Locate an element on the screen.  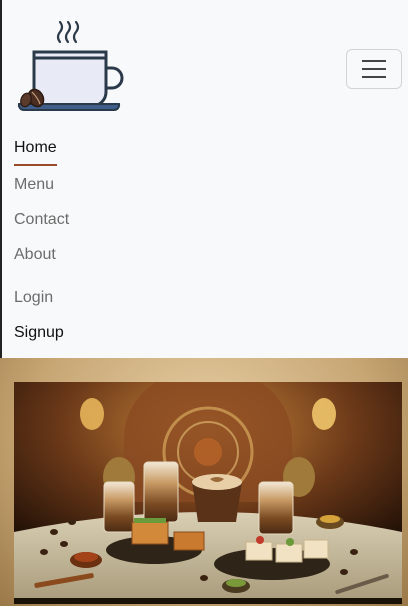
nav-link-about: About is located at coordinates (35, 255).